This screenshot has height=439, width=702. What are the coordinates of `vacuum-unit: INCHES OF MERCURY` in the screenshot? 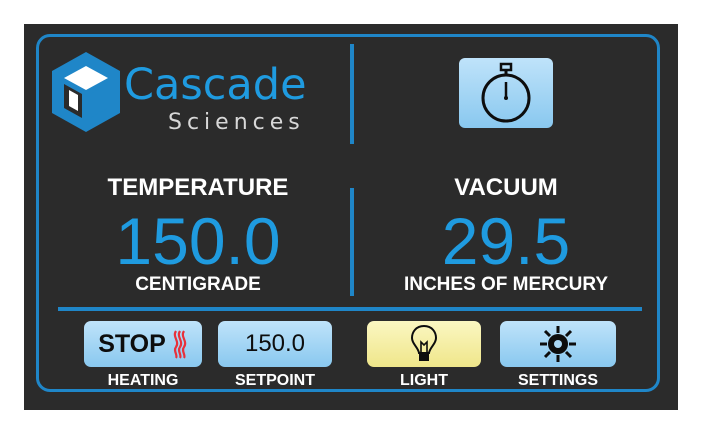 It's located at (506, 284).